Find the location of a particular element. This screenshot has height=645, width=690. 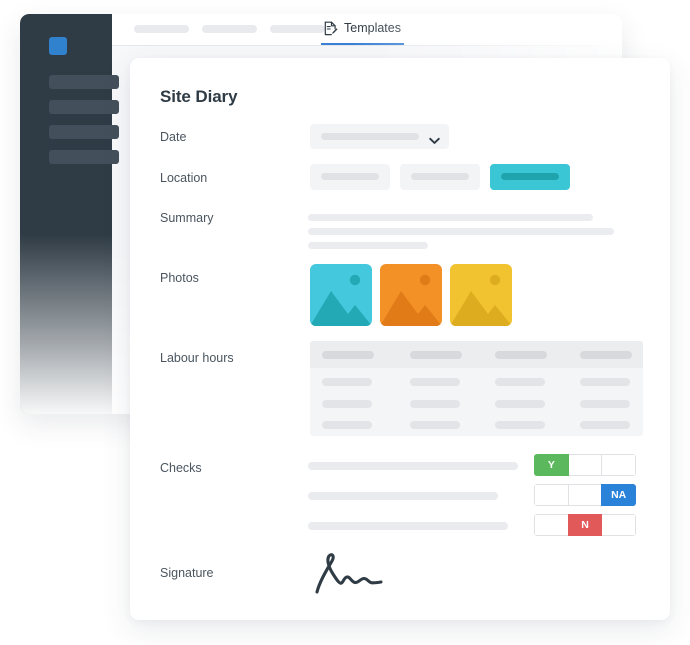

handwritten-signature-mark is located at coordinates (348, 575).